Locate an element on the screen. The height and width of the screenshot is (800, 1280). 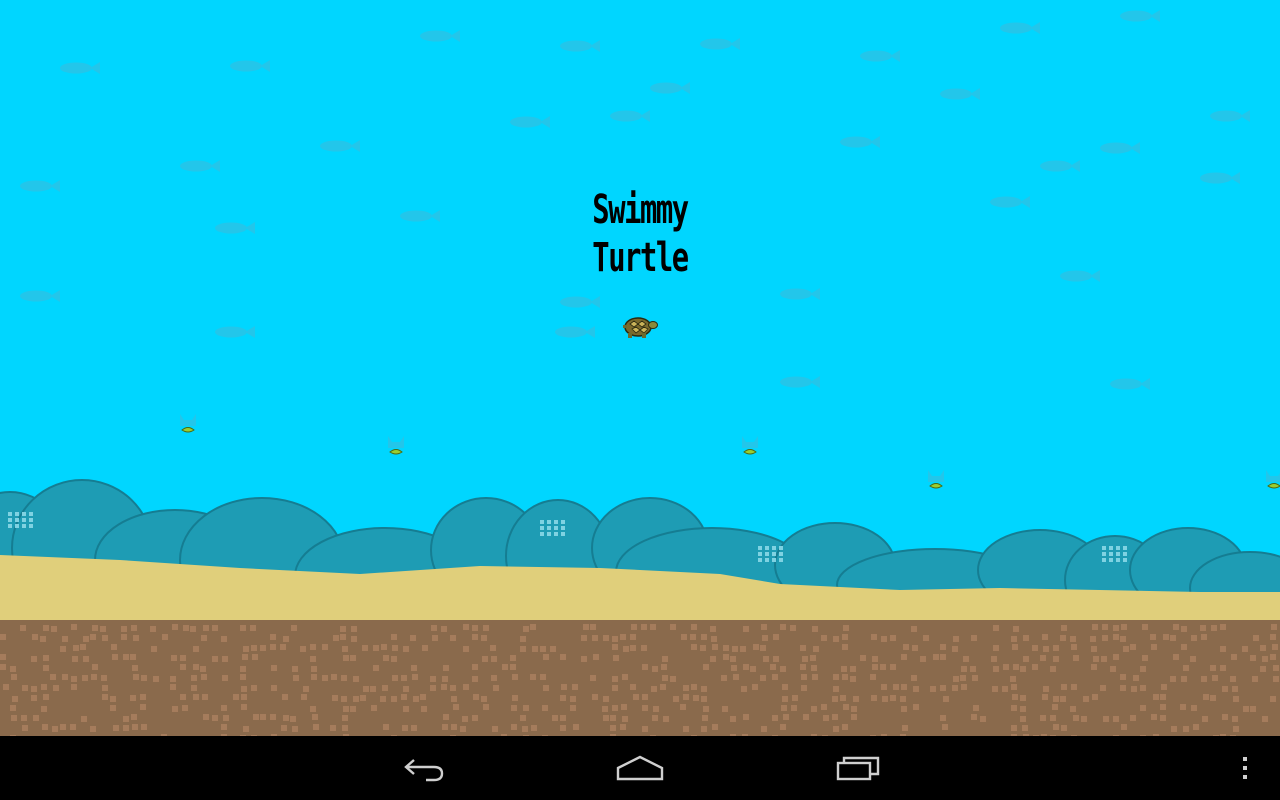
back-button is located at coordinates (424, 768).